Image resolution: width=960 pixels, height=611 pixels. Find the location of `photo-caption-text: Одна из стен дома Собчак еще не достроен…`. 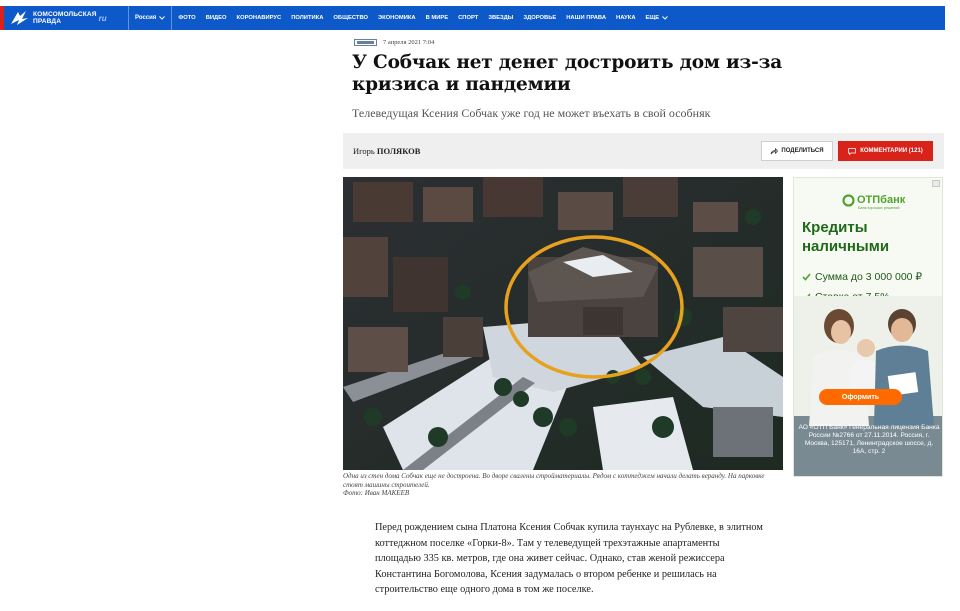

photo-caption-text: Одна из стен дома Собчак еще не достроен… is located at coordinates (554, 480).